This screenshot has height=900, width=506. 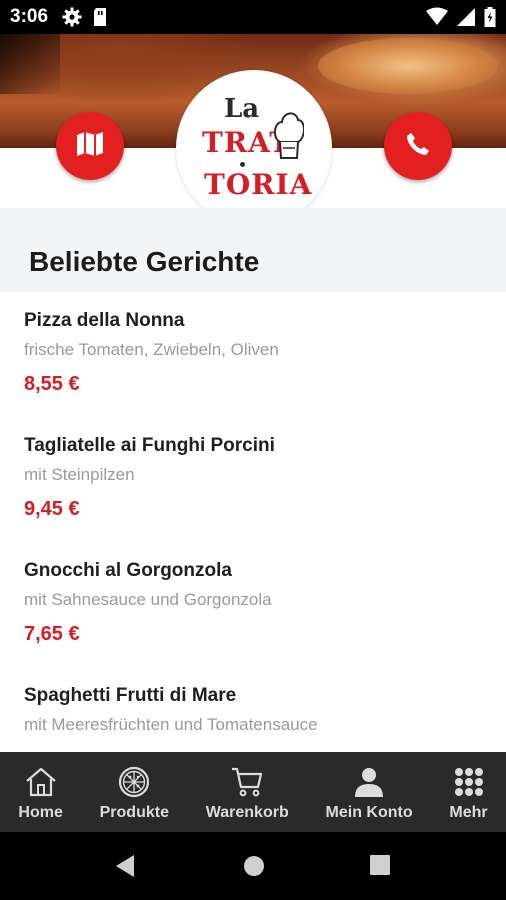 I want to click on pizza-image, so click(x=408, y=66).